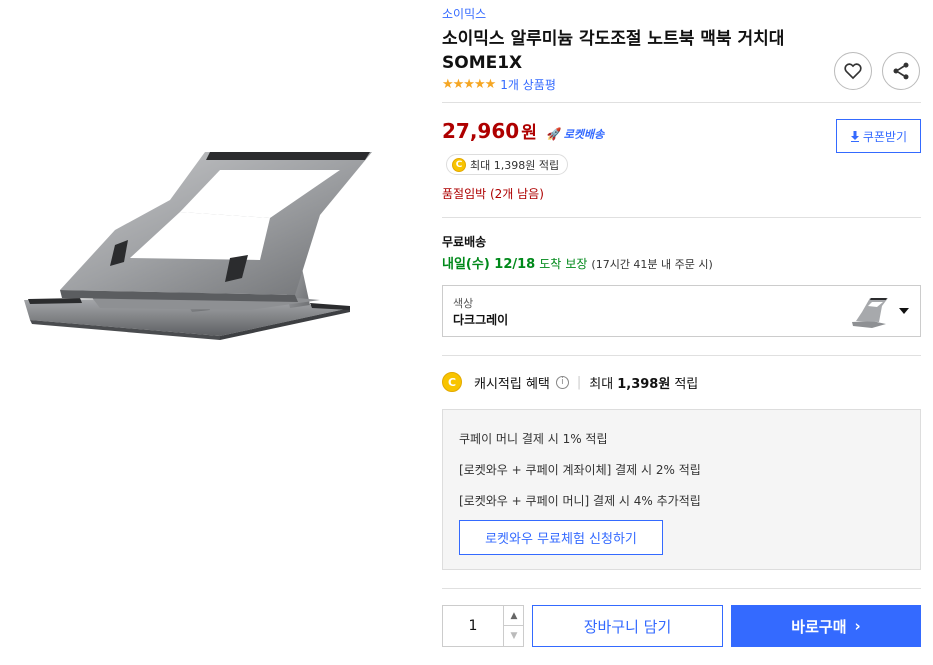 This screenshot has width=933, height=665. I want to click on add-to-cart-button: 장바구니 담기, so click(627, 626).